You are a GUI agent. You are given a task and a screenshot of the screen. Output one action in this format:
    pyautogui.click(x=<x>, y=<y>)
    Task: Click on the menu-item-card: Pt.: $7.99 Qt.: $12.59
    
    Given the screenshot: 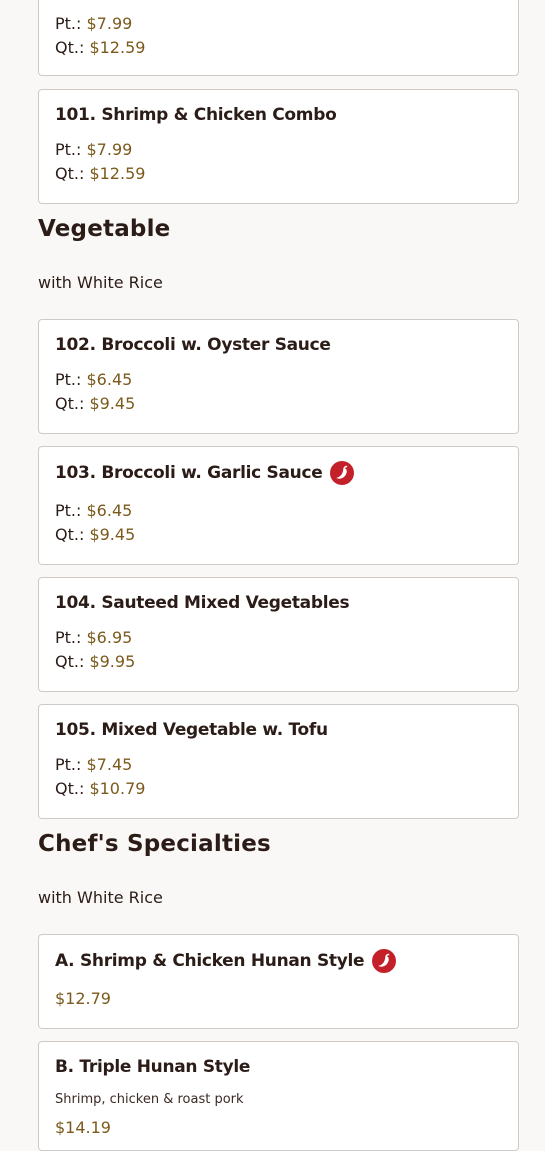 What is the action you would take?
    pyautogui.click(x=278, y=38)
    